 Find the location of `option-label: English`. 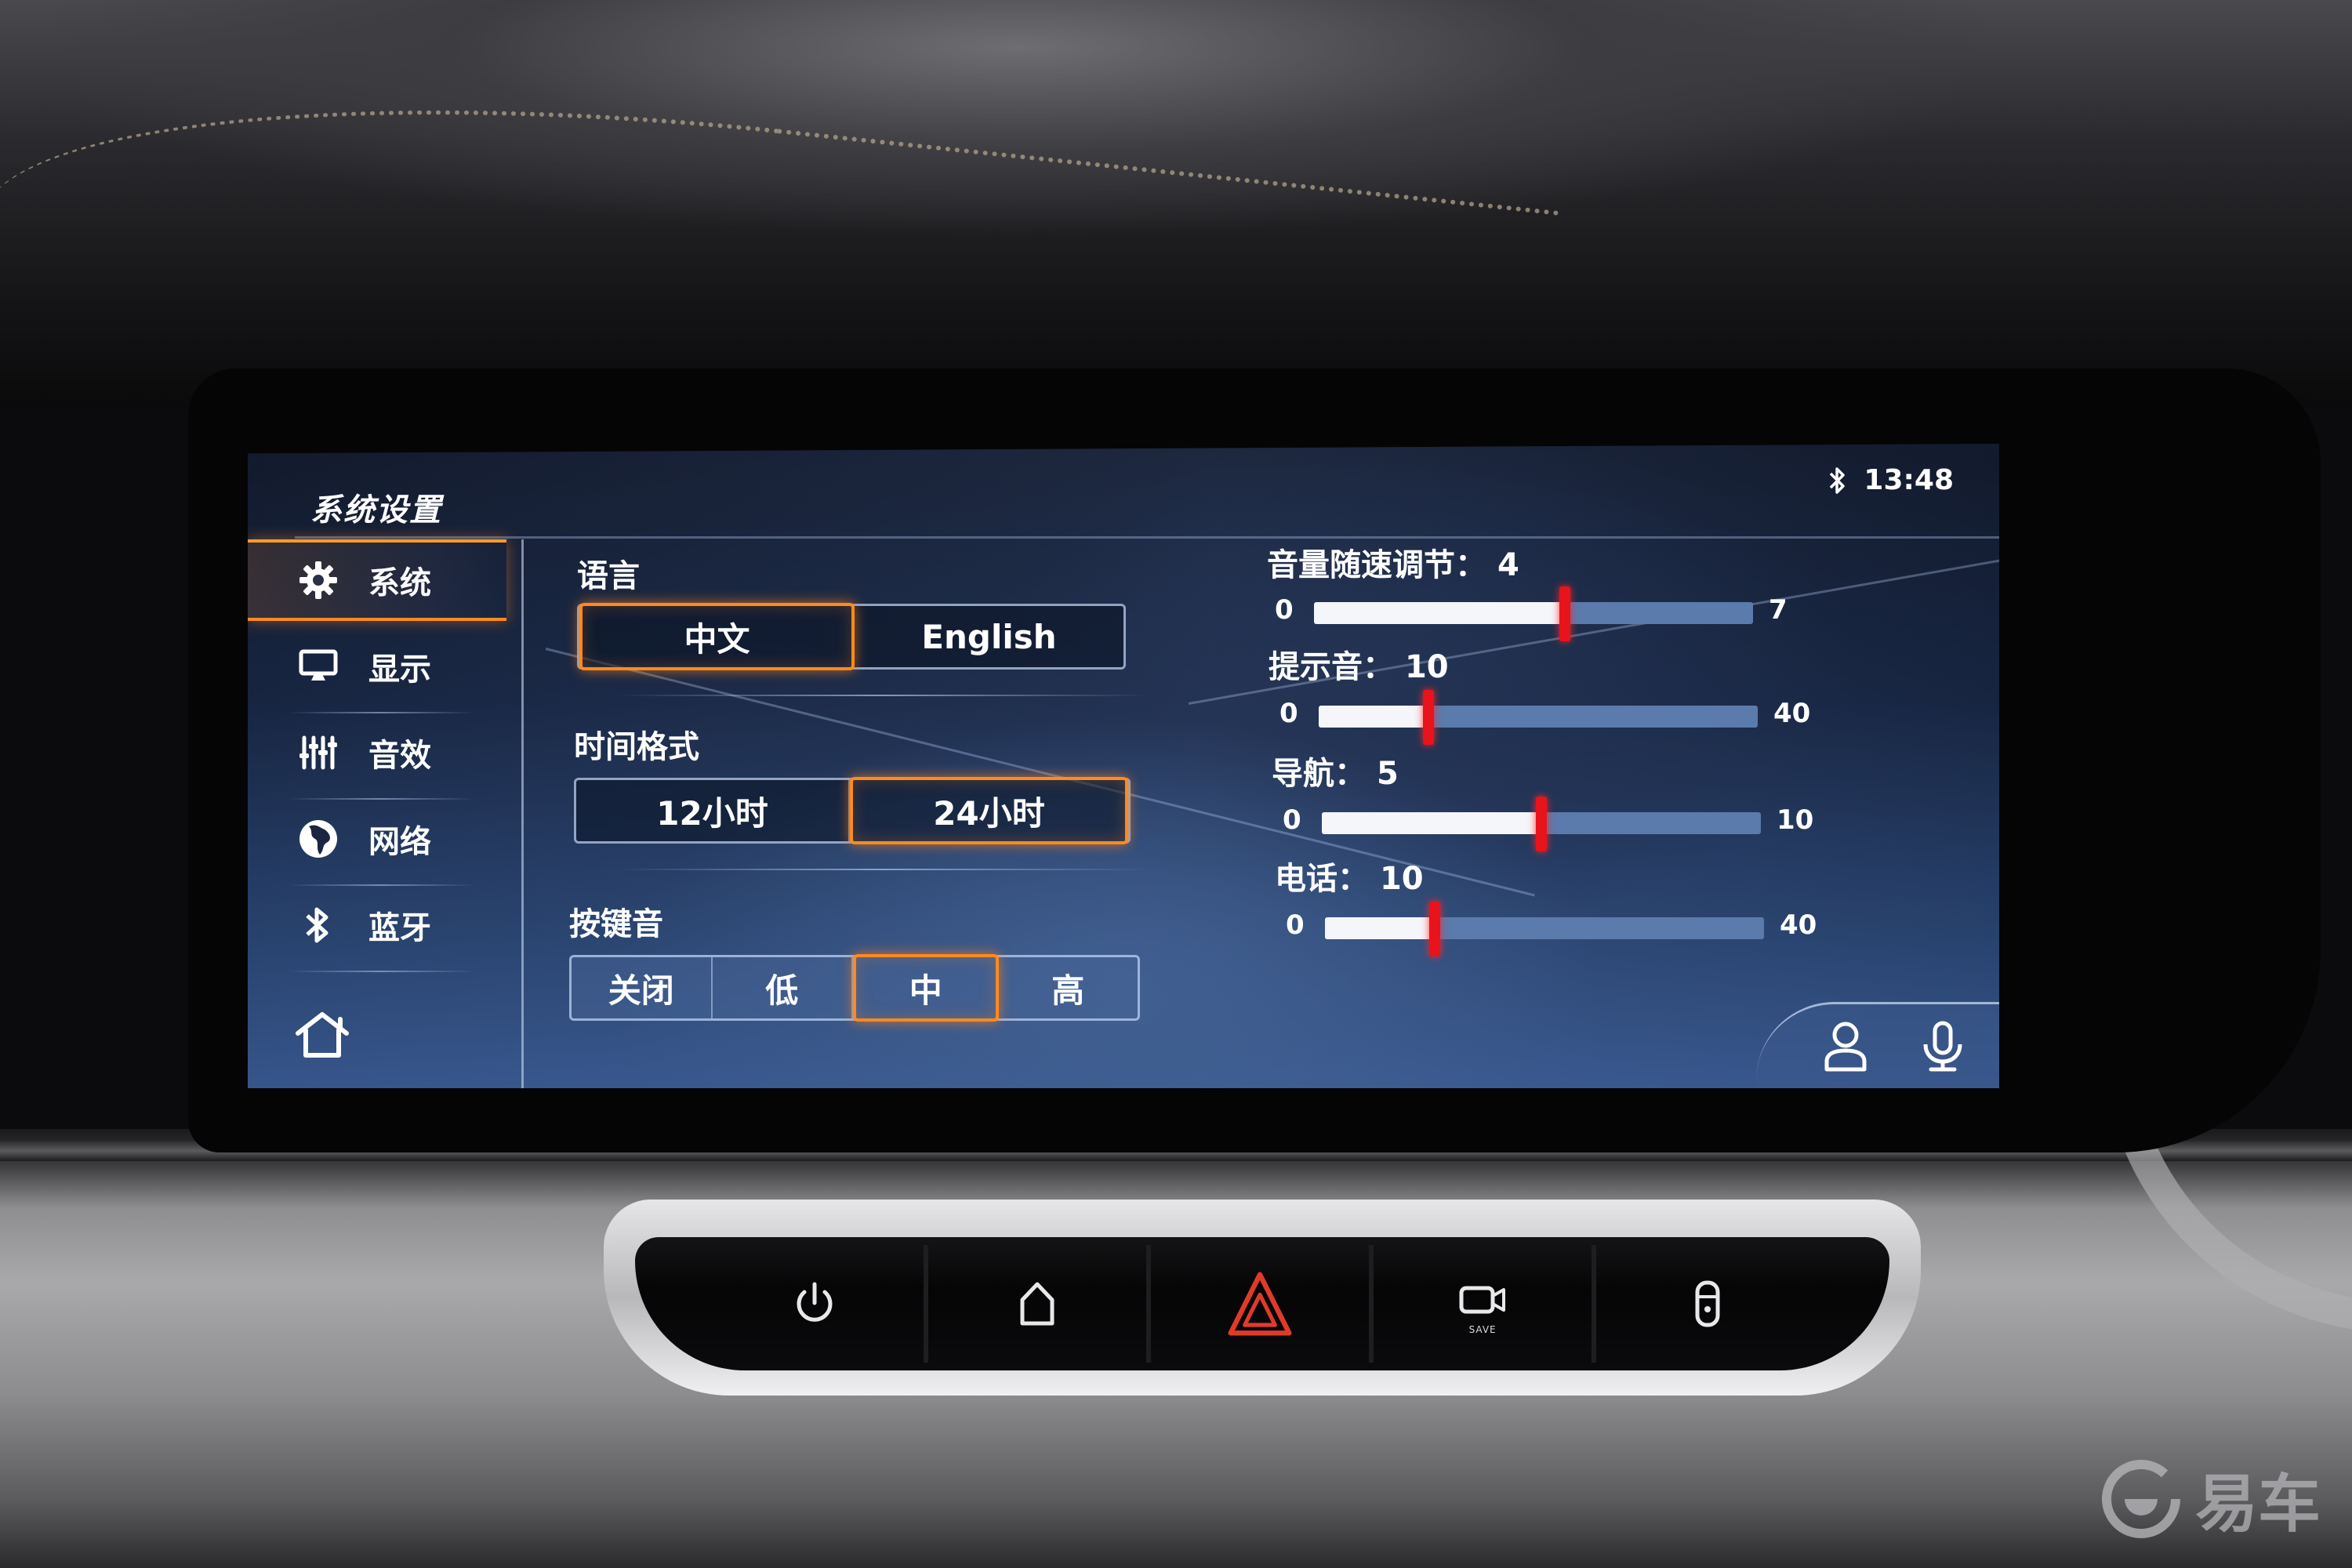

option-label: English is located at coordinates (989, 636).